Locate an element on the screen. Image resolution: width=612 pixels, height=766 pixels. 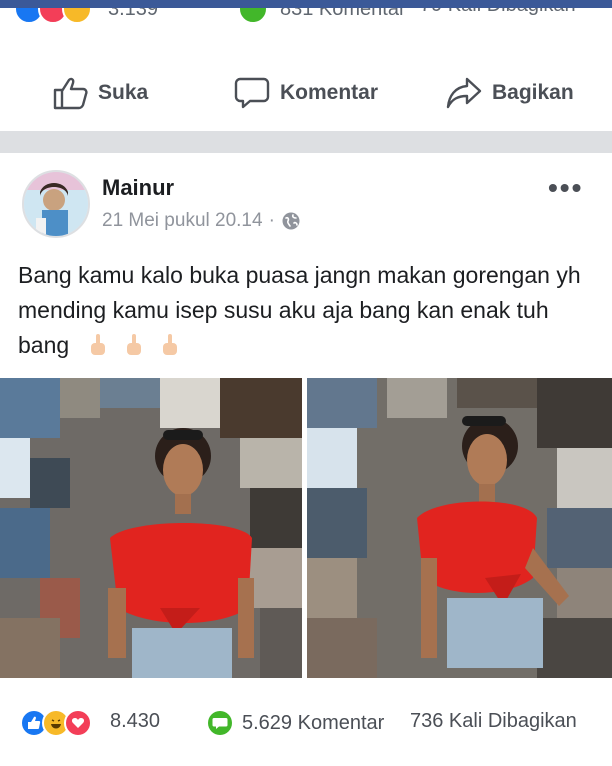
post-author-name: Mainur is located at coordinates (138, 188).